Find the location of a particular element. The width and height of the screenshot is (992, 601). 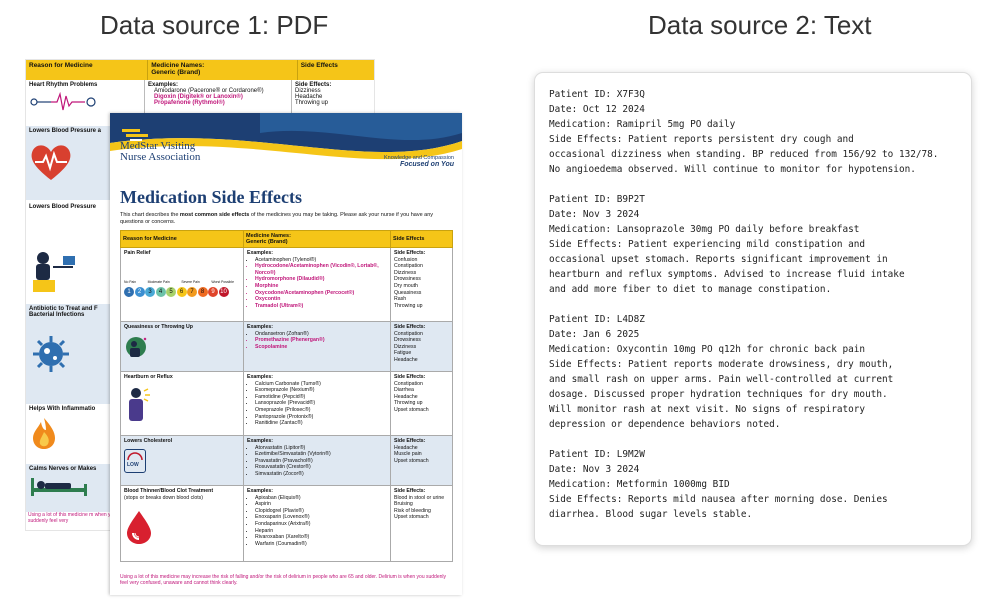

pain-scale-label: Moderate Pain is located at coordinates (158, 281).